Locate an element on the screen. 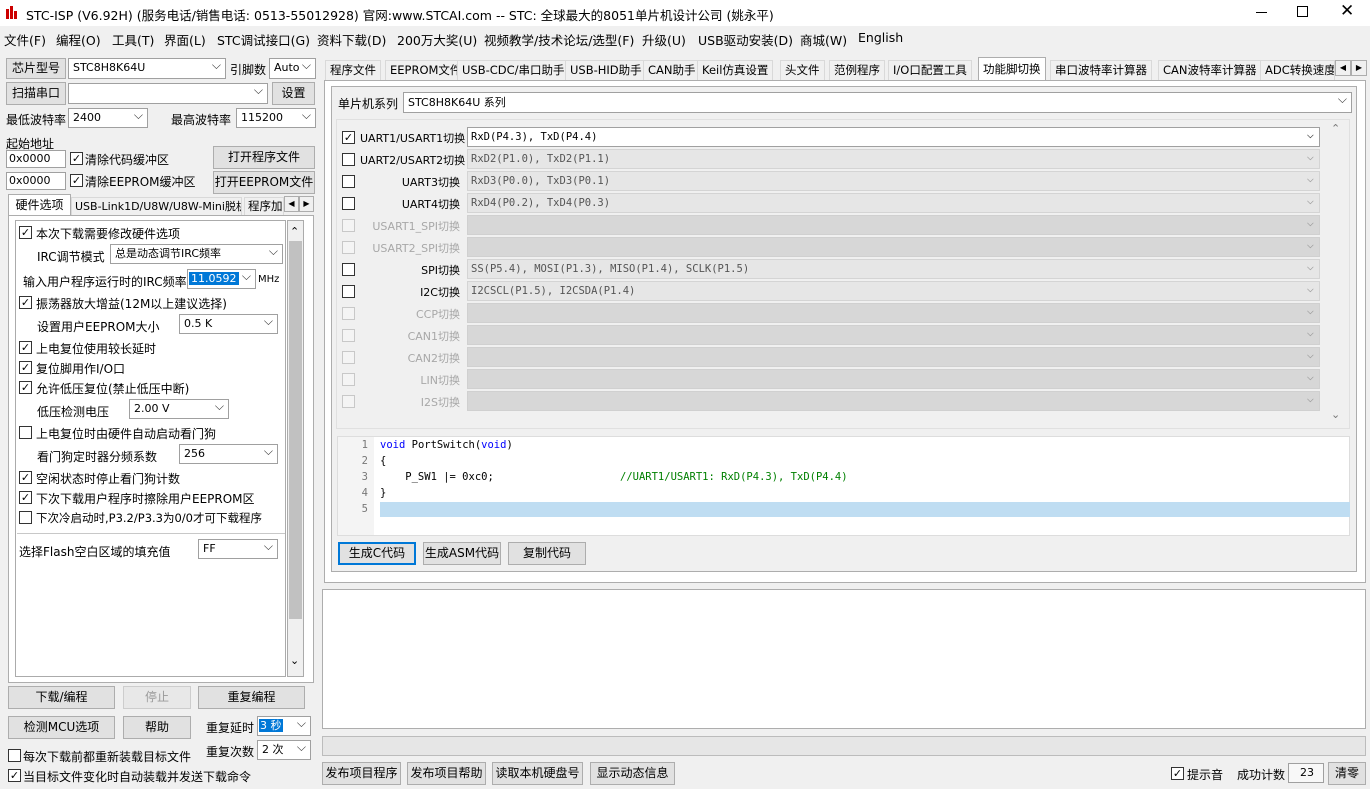 This screenshot has height=789, width=1370. max-baud-select: 115200 is located at coordinates (276, 118).